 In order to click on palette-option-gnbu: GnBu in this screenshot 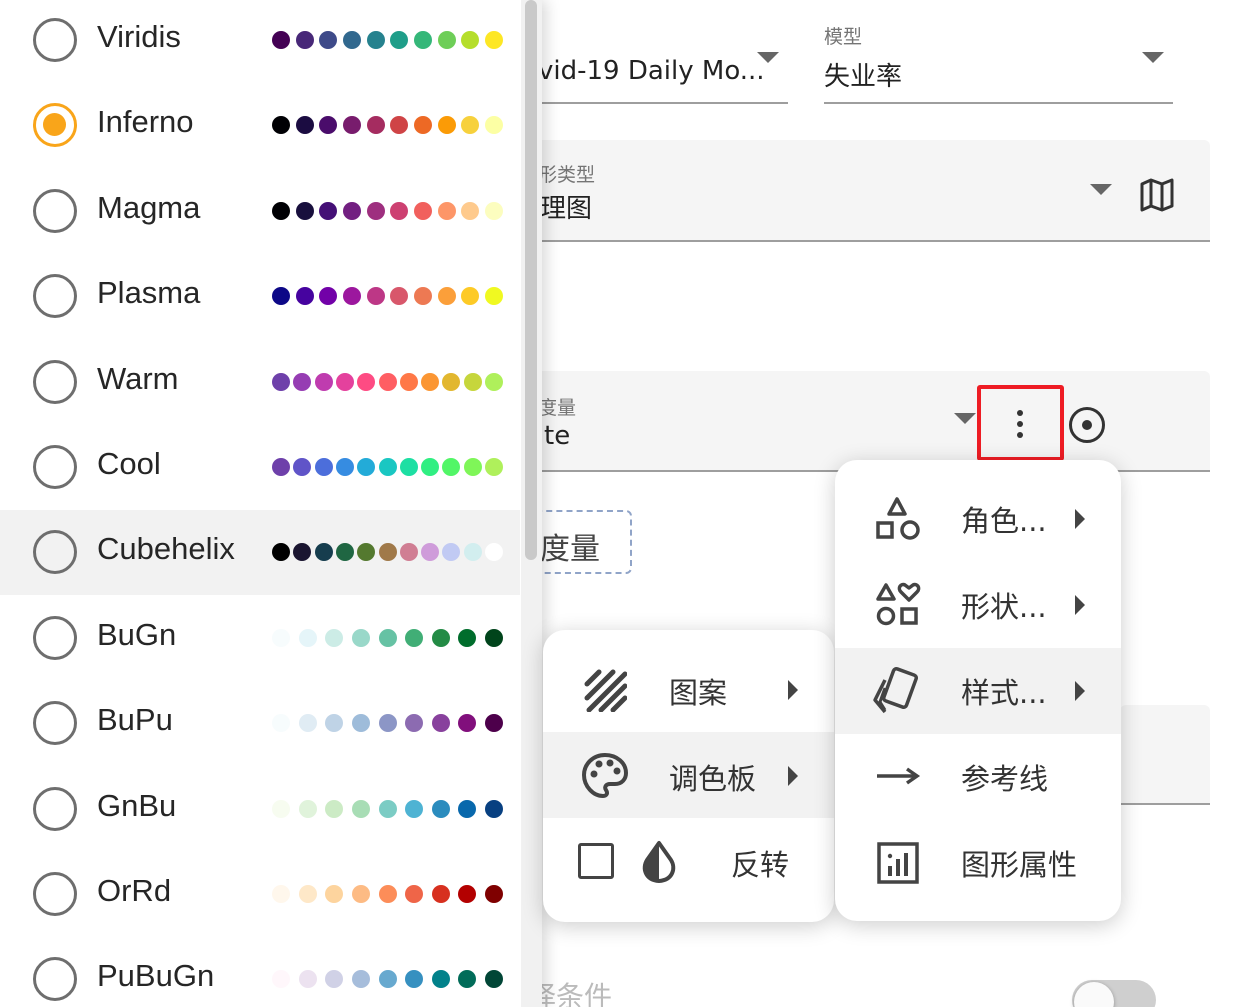, I will do `click(260, 809)`.